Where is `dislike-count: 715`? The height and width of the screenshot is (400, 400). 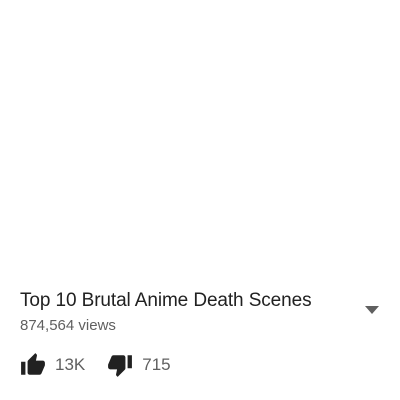 dislike-count: 715 is located at coordinates (156, 364).